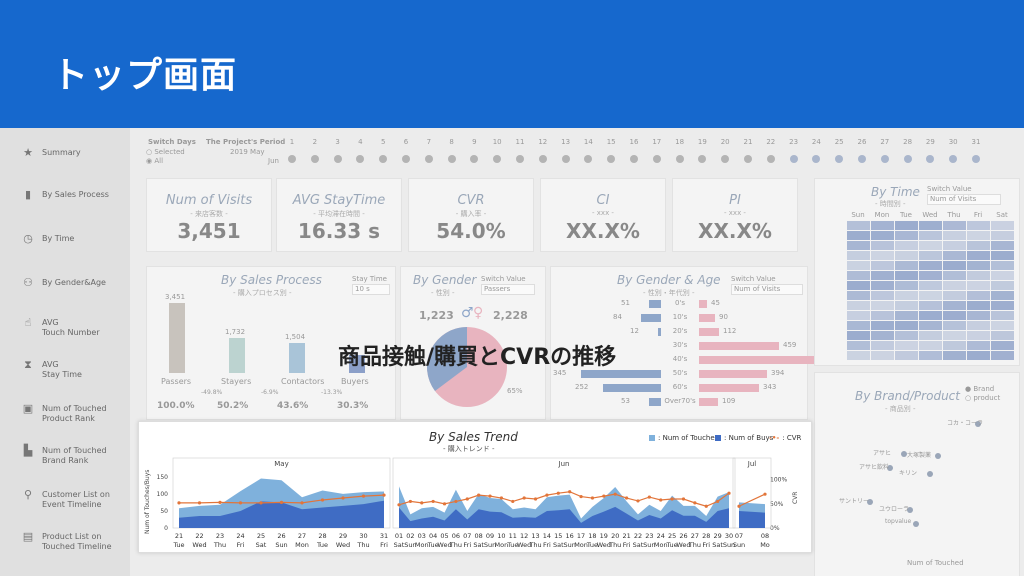  Describe the element at coordinates (74, 152) in the screenshot. I see `sidebar-item-0: ★ Summary` at that location.